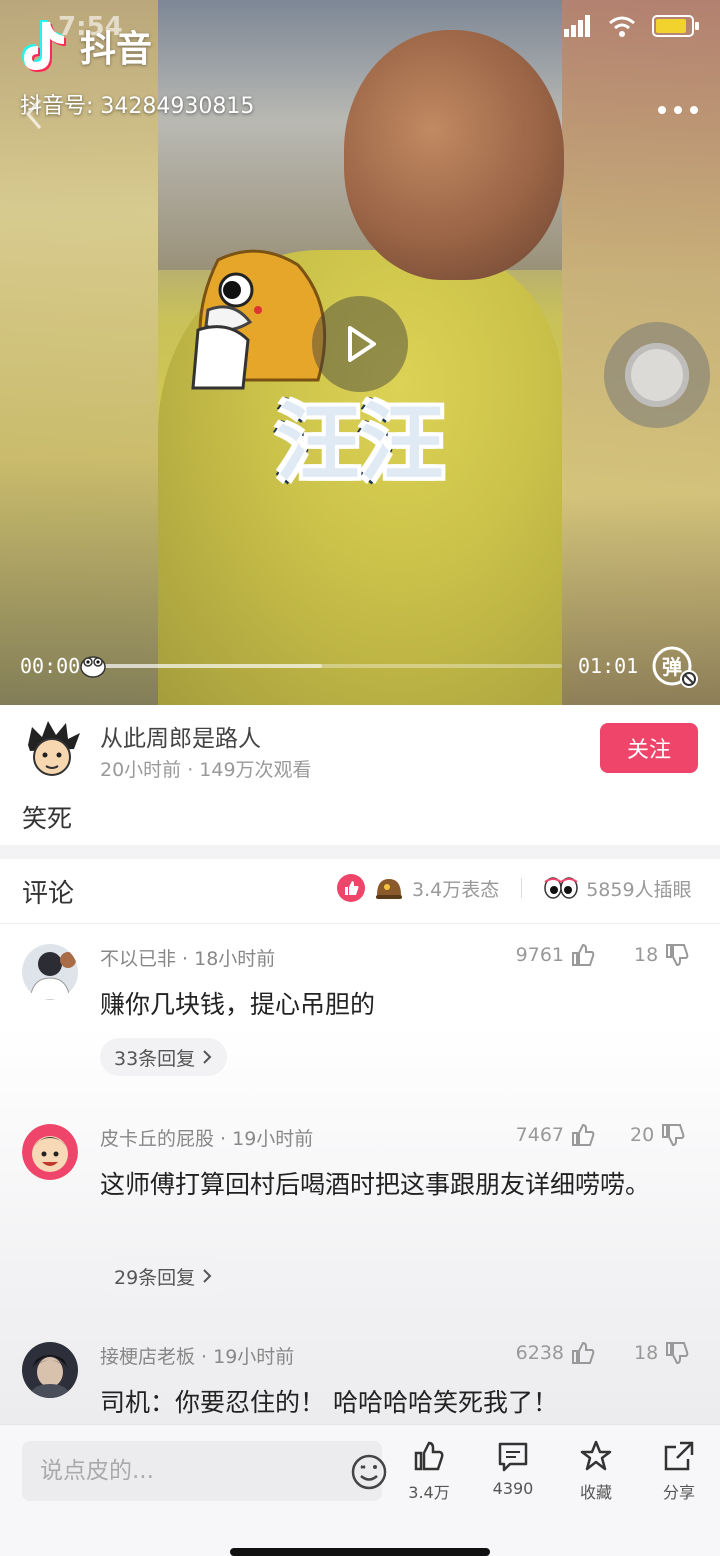 The image size is (720, 1556). What do you see at coordinates (539, 1135) in the screenshot?
I see `comment-like-count: 7467` at bounding box center [539, 1135].